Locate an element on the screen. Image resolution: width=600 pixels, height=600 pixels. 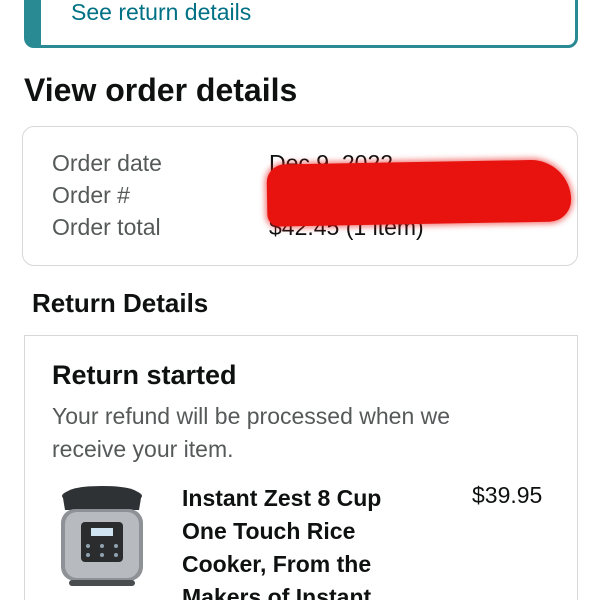
rice-cooker-image is located at coordinates (102, 537).